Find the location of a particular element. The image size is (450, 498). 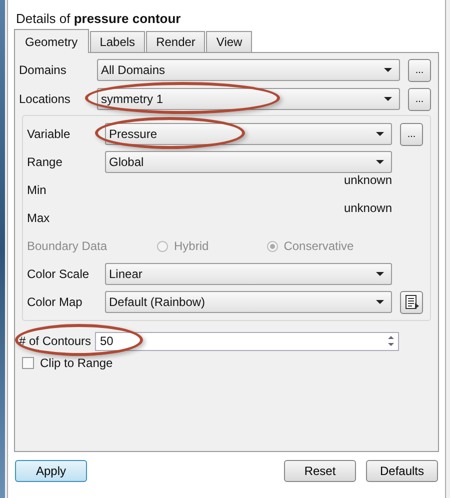

colormap-editor-button is located at coordinates (411, 302).